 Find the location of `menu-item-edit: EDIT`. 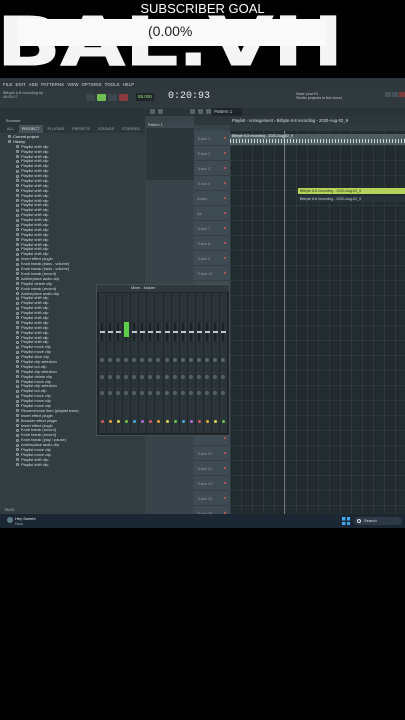

menu-item-edit: EDIT is located at coordinates (20, 84).